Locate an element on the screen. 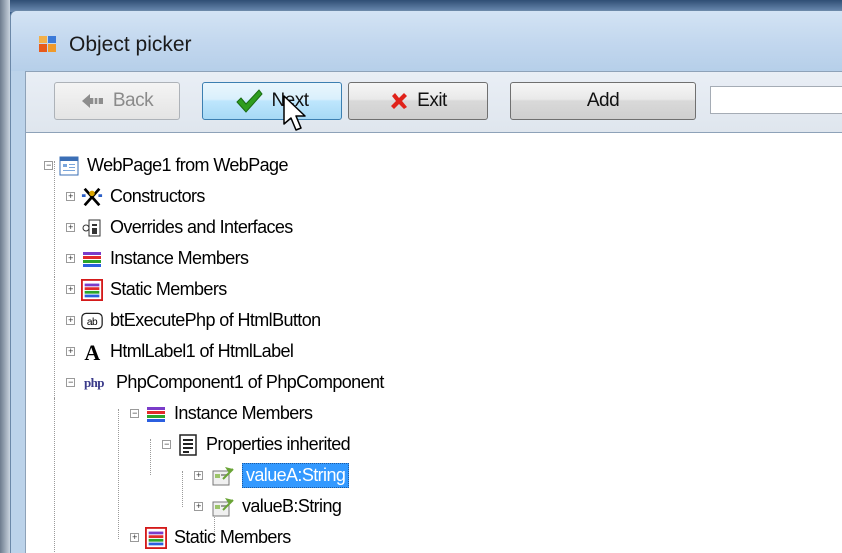 The height and width of the screenshot is (553, 842). tree-item-instance-members-child: − Instance Members is located at coordinates (221, 413).